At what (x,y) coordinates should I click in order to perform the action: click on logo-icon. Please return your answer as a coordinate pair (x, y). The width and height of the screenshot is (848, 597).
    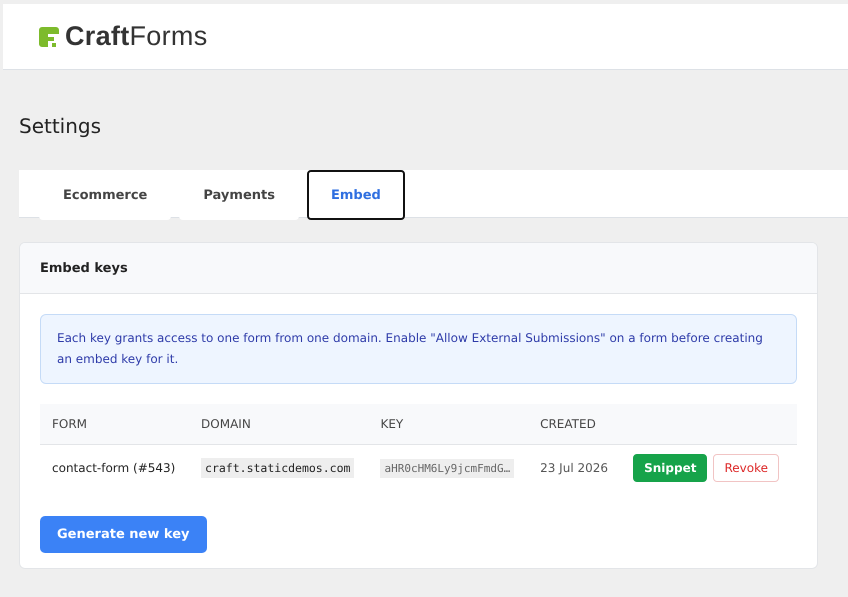
    Looking at the image, I should click on (49, 36).